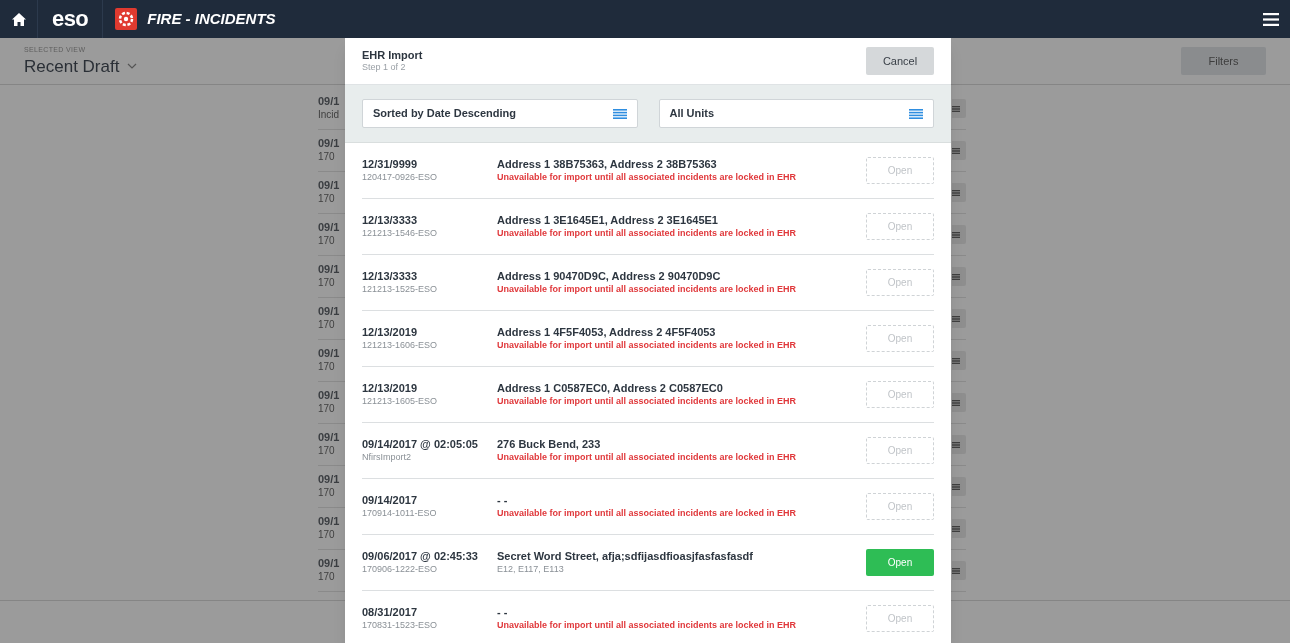 The image size is (1290, 643). What do you see at coordinates (211, 18) in the screenshot?
I see `module-title: FIRE - INCIDENTS` at bounding box center [211, 18].